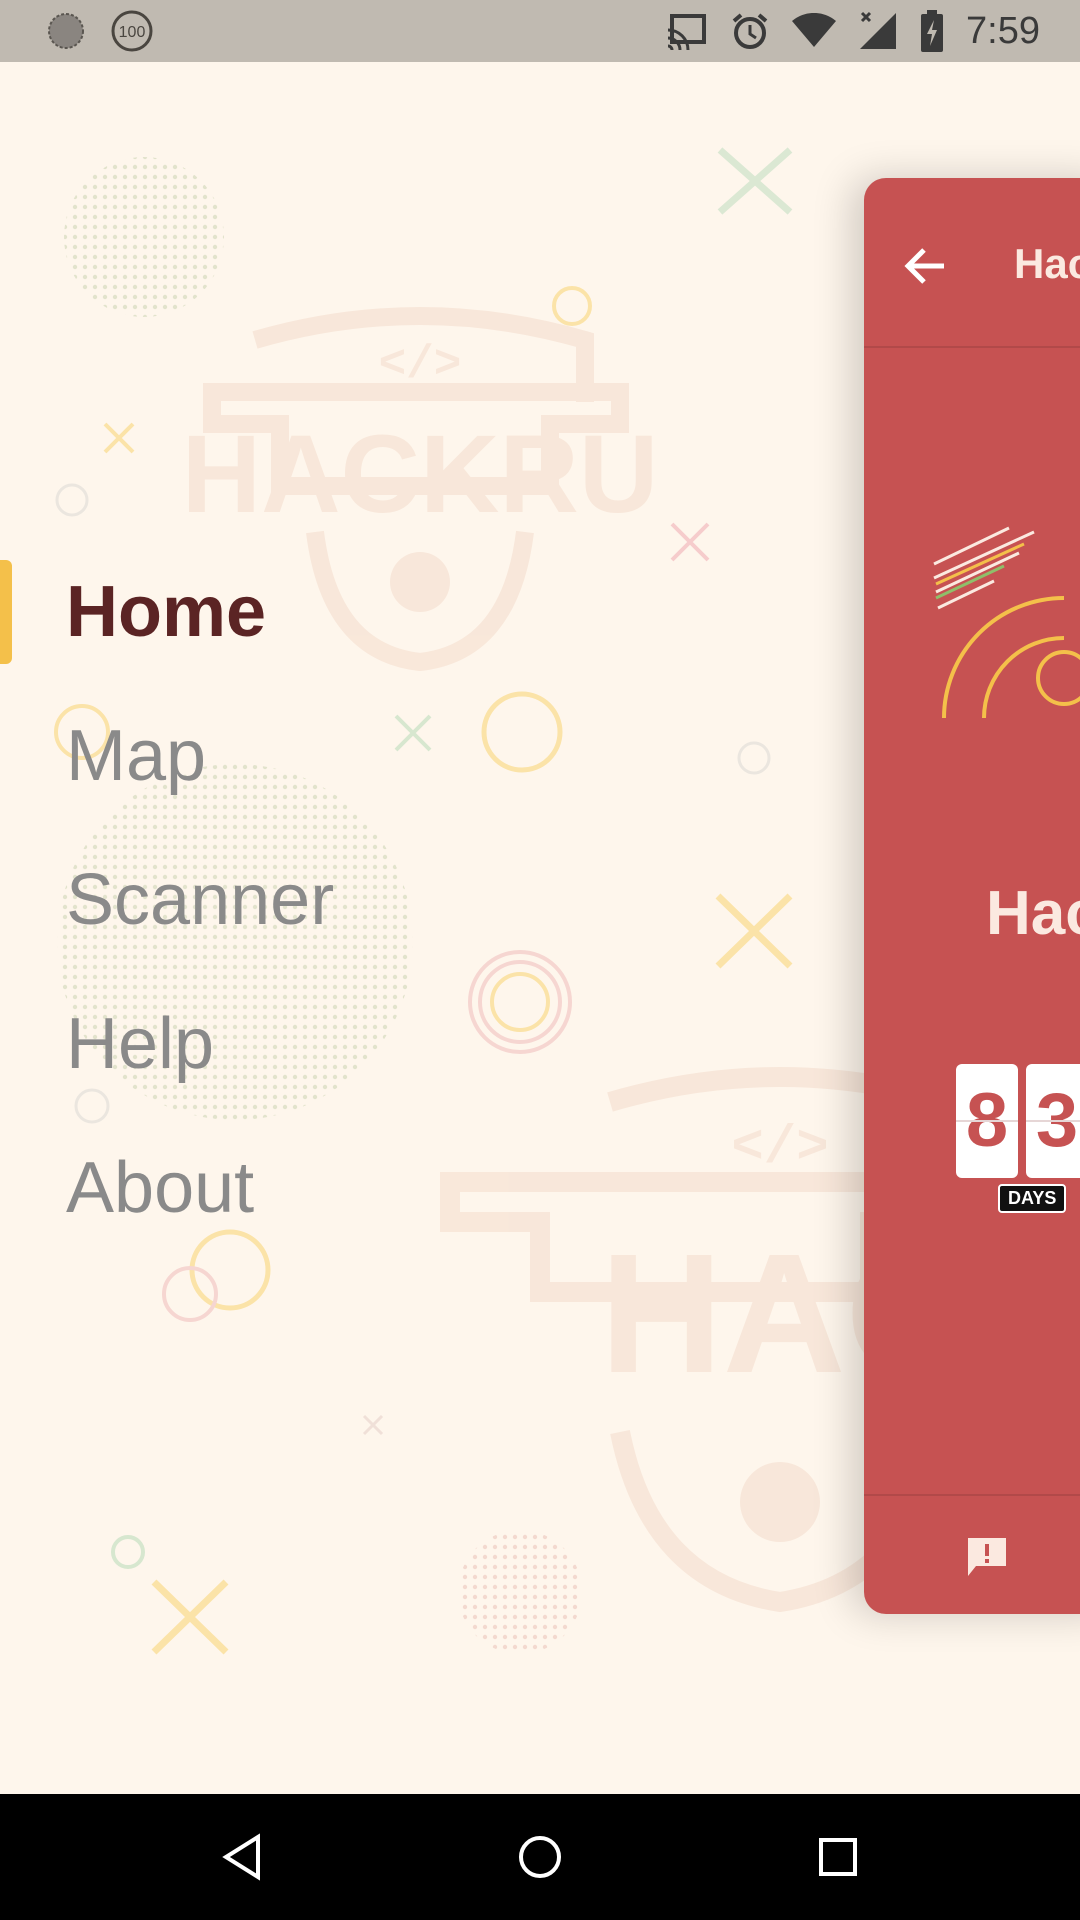  What do you see at coordinates (814, 30) in the screenshot?
I see `wifi-icon` at bounding box center [814, 30].